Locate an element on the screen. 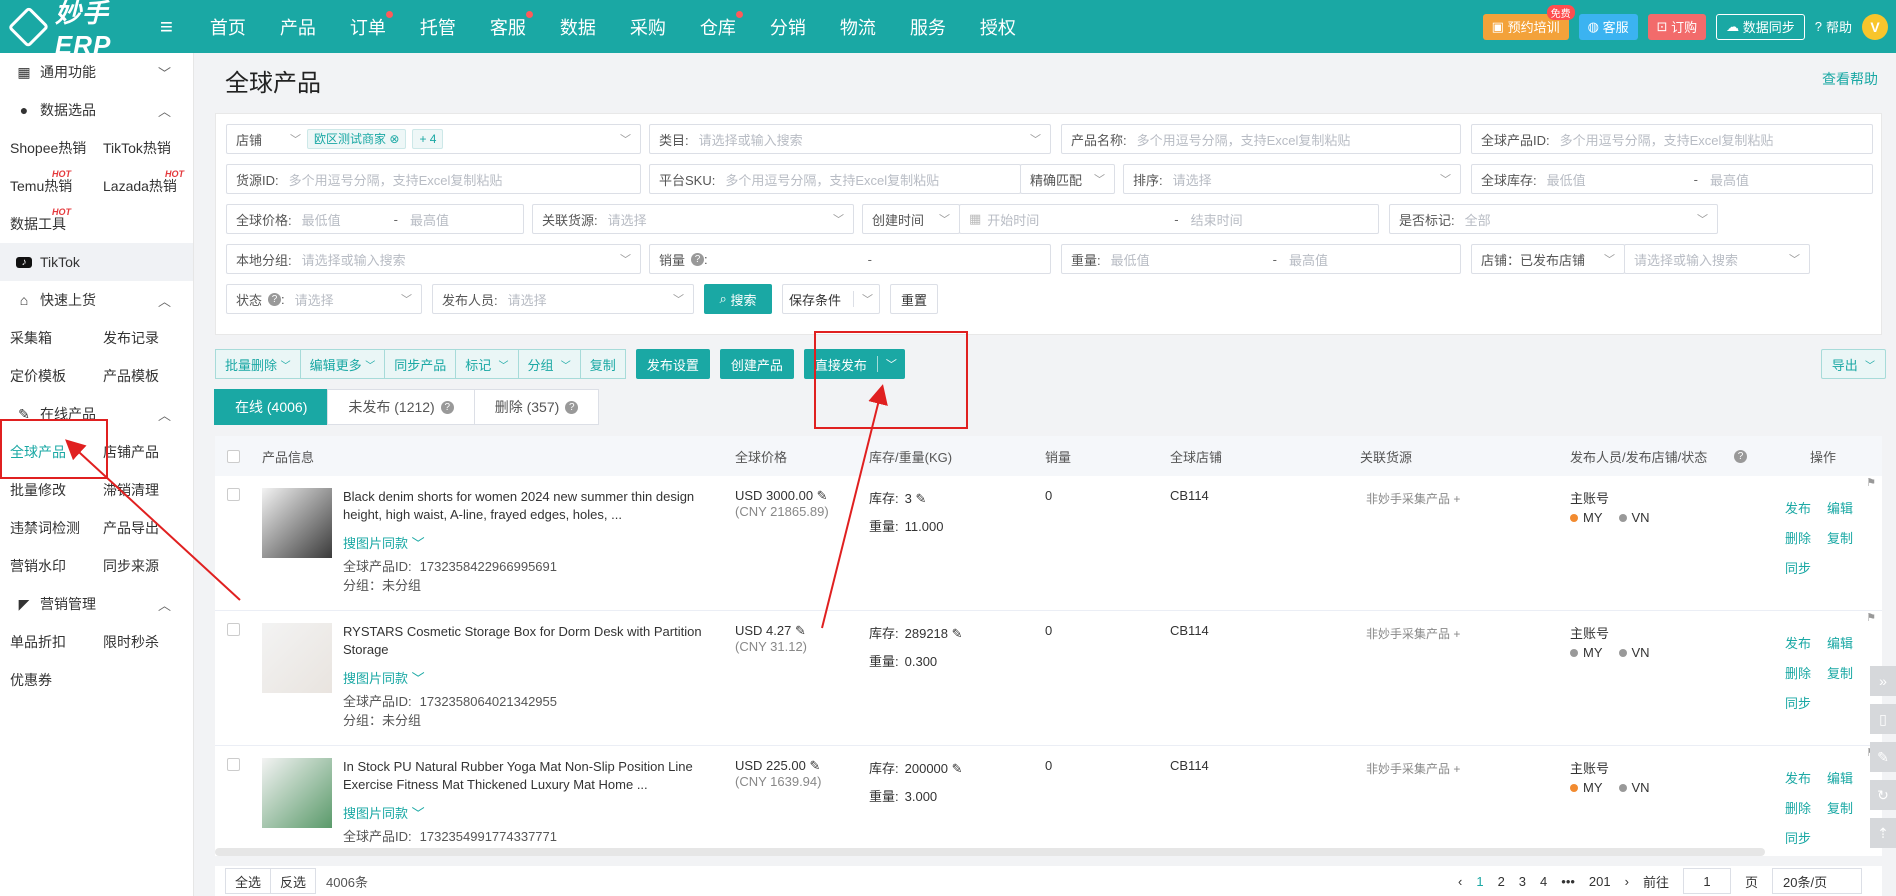 The width and height of the screenshot is (1896, 896). sidebar-item: 采集箱 is located at coordinates (56, 338).